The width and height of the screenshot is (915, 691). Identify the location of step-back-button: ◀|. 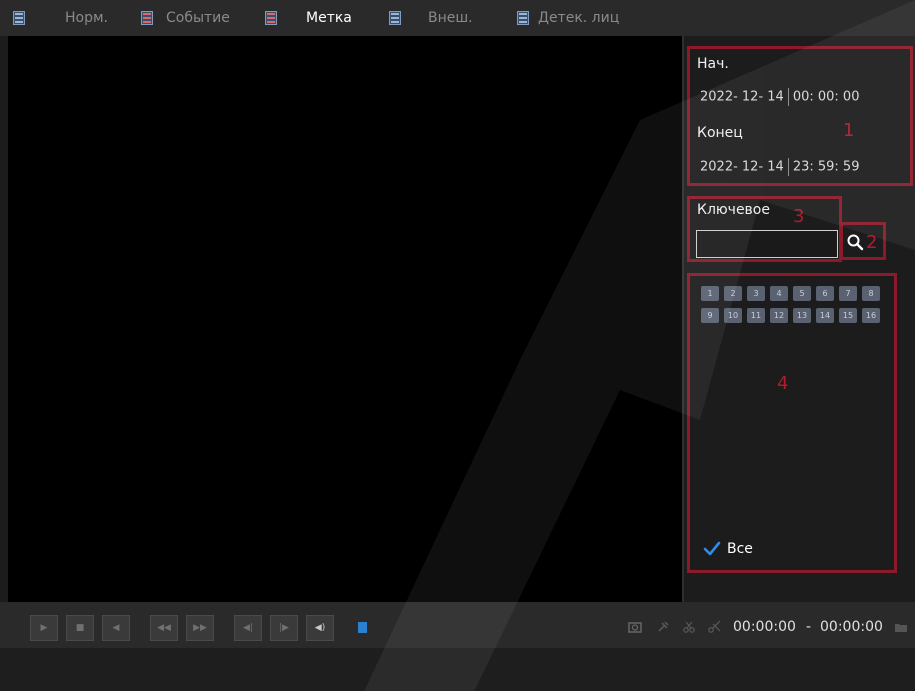
(248, 628).